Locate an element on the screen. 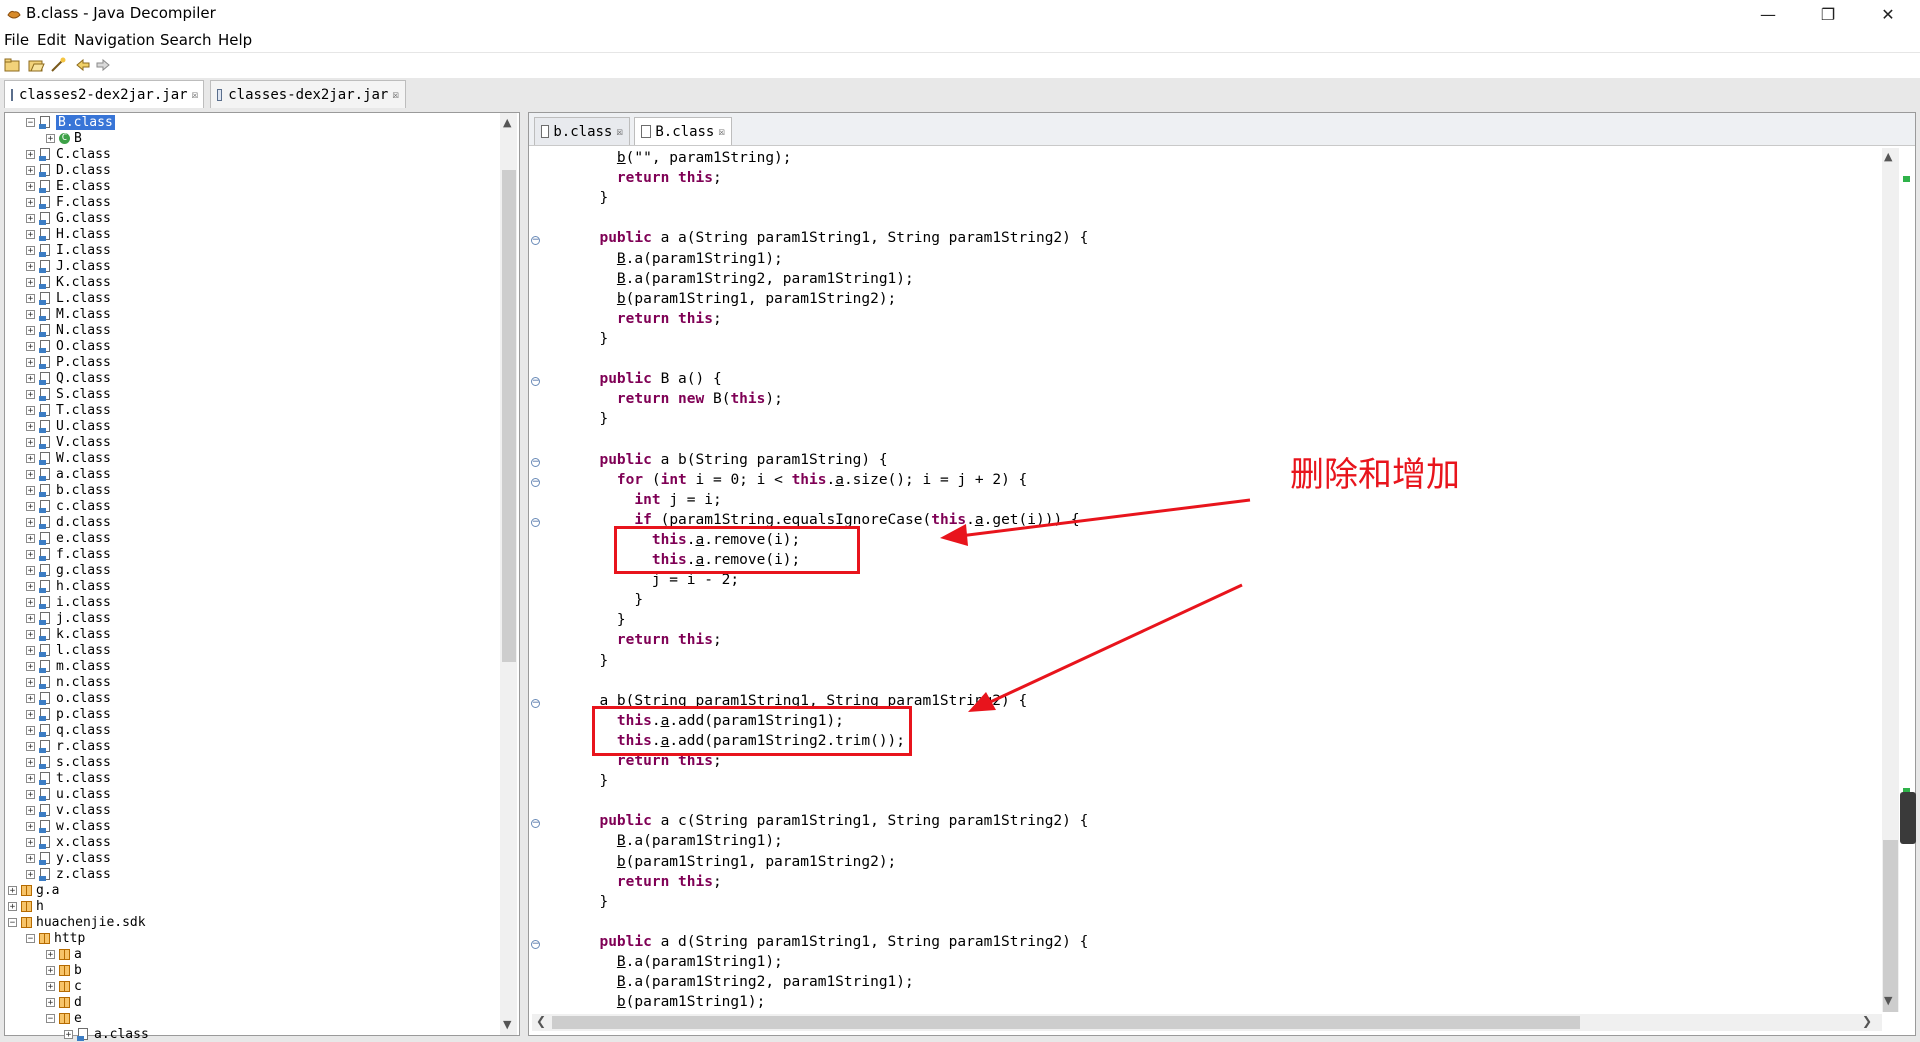  arrow-to-remove is located at coordinates (1105, 518).